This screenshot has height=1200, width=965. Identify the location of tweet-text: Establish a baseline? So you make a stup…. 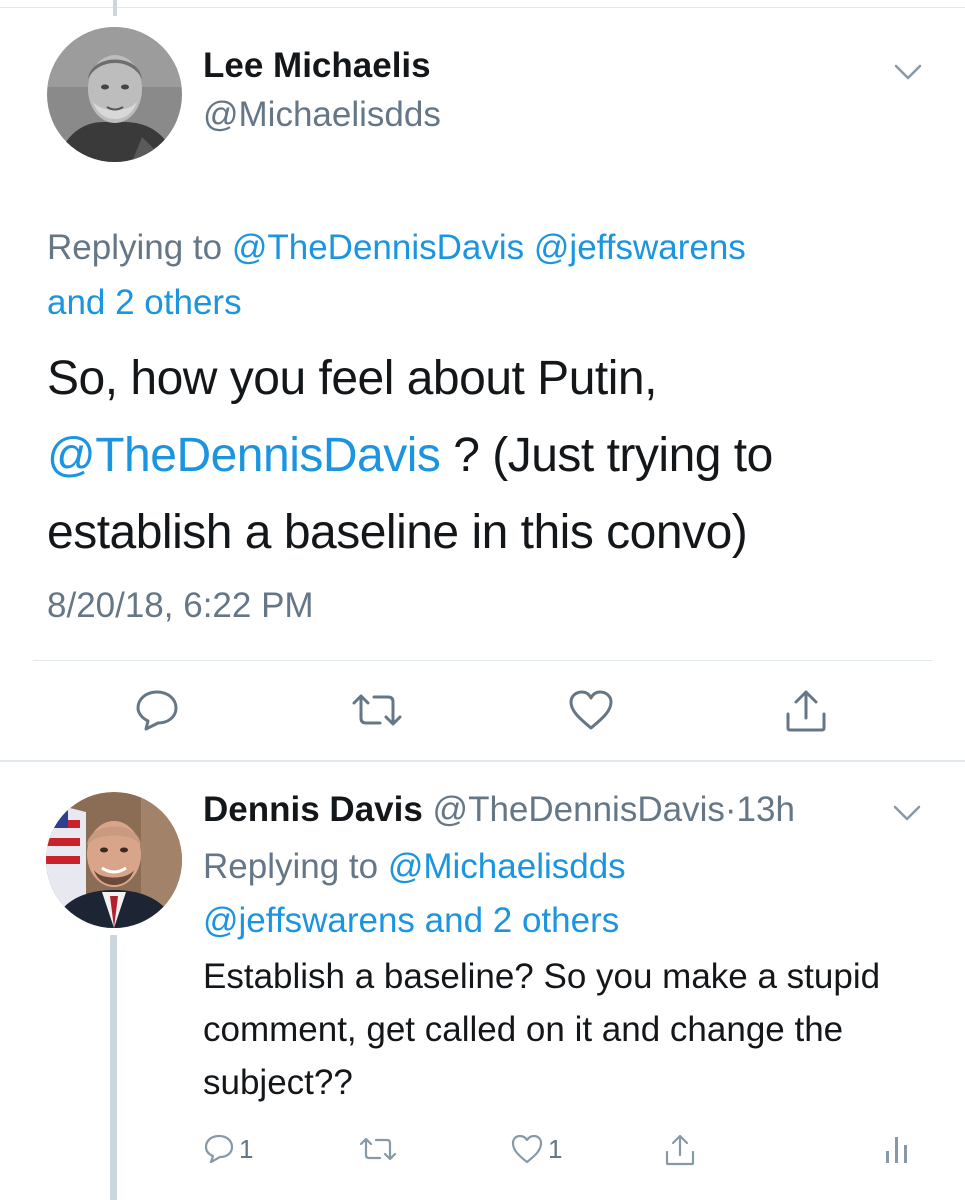
(542, 1029).